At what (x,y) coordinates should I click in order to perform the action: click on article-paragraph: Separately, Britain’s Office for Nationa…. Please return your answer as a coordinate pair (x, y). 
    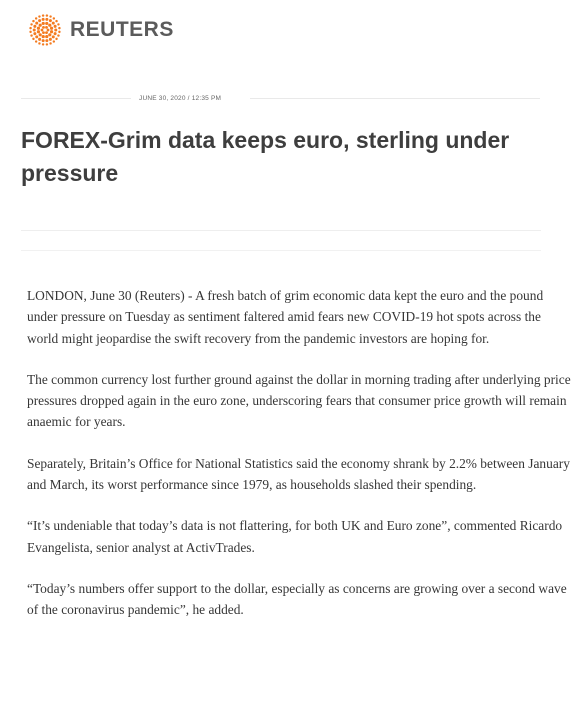
    Looking at the image, I should click on (298, 474).